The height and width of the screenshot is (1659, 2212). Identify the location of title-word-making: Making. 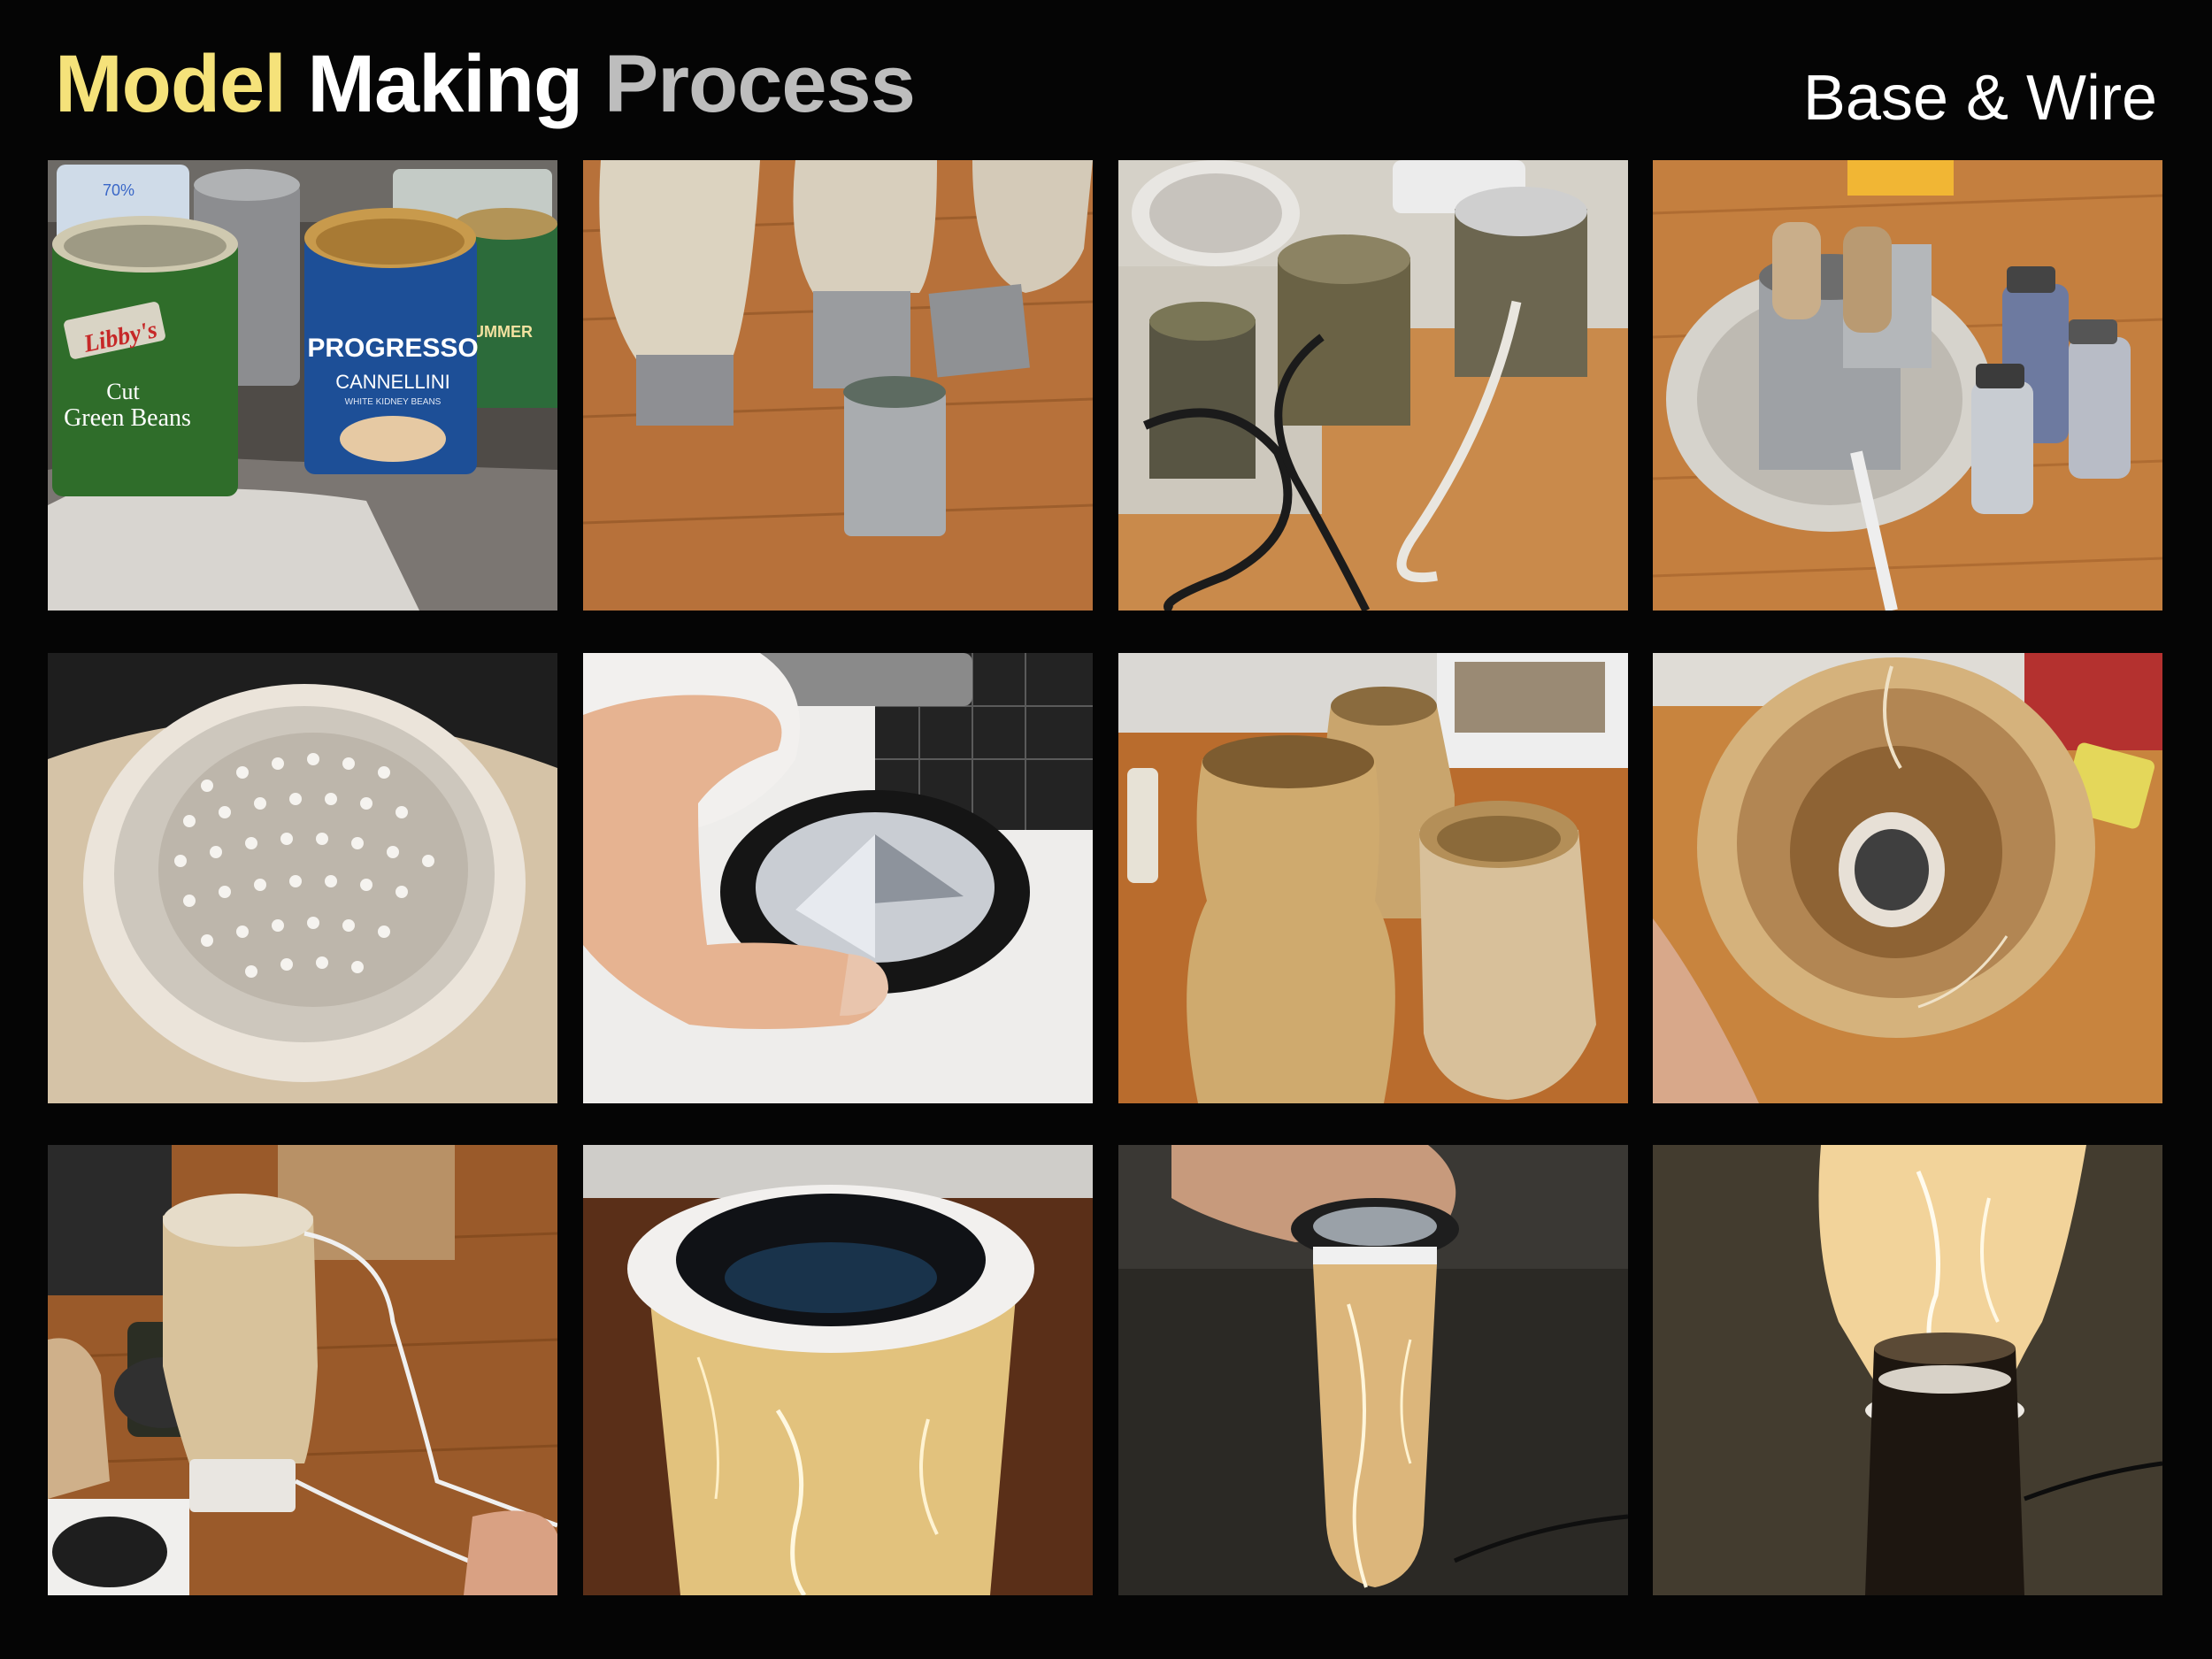
(445, 84).